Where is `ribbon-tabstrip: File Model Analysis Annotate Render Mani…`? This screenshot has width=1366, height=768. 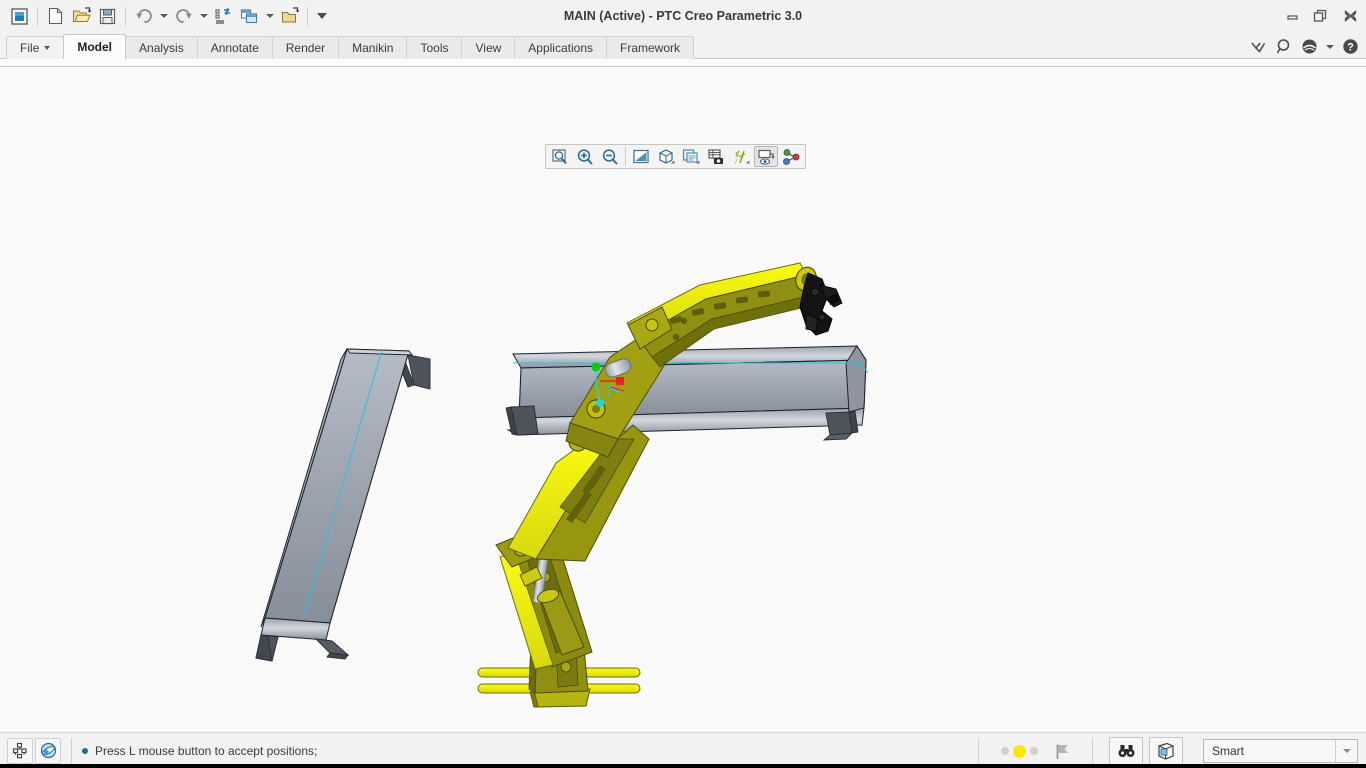 ribbon-tabstrip: File Model Analysis Annotate Render Mani… is located at coordinates (683, 45).